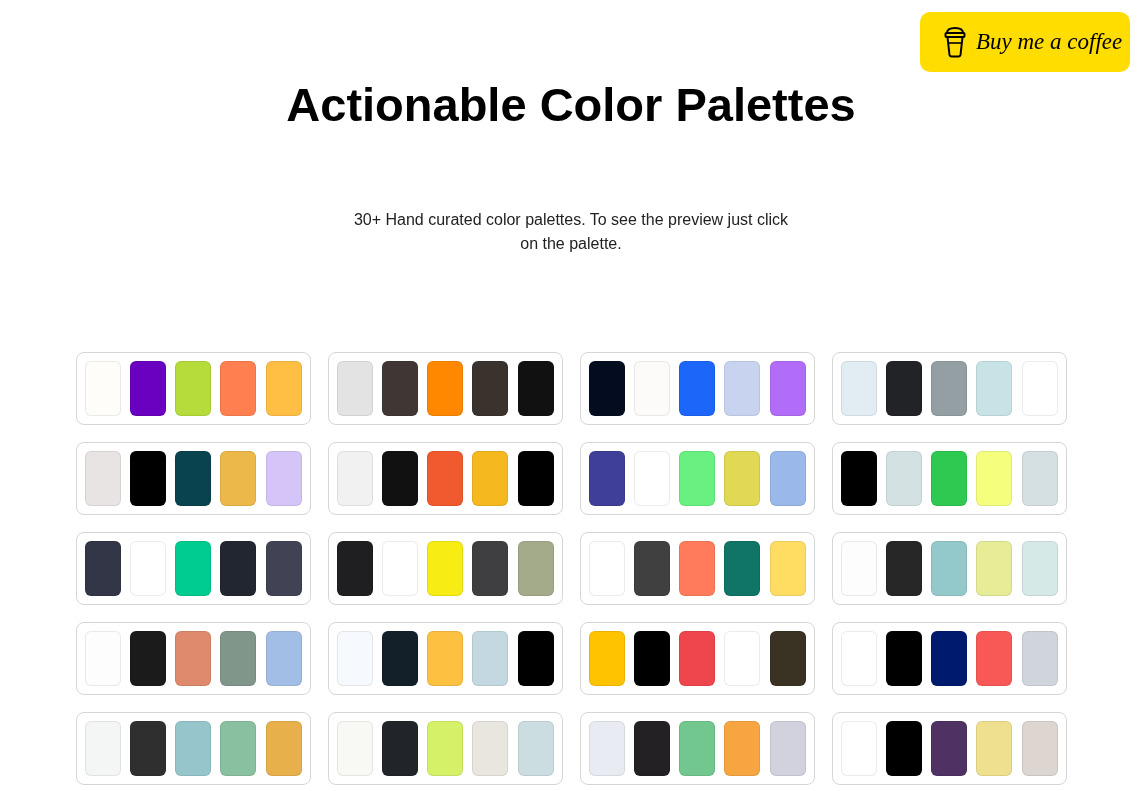  I want to click on cup-icon, so click(955, 42).